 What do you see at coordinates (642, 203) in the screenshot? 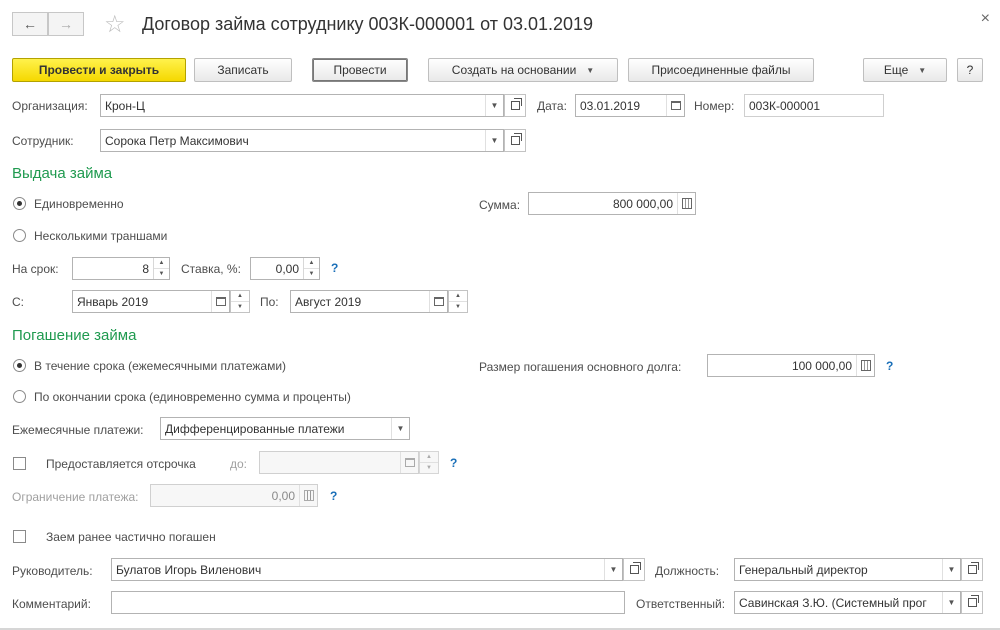
I see `amount-value: 800 000,00` at bounding box center [642, 203].